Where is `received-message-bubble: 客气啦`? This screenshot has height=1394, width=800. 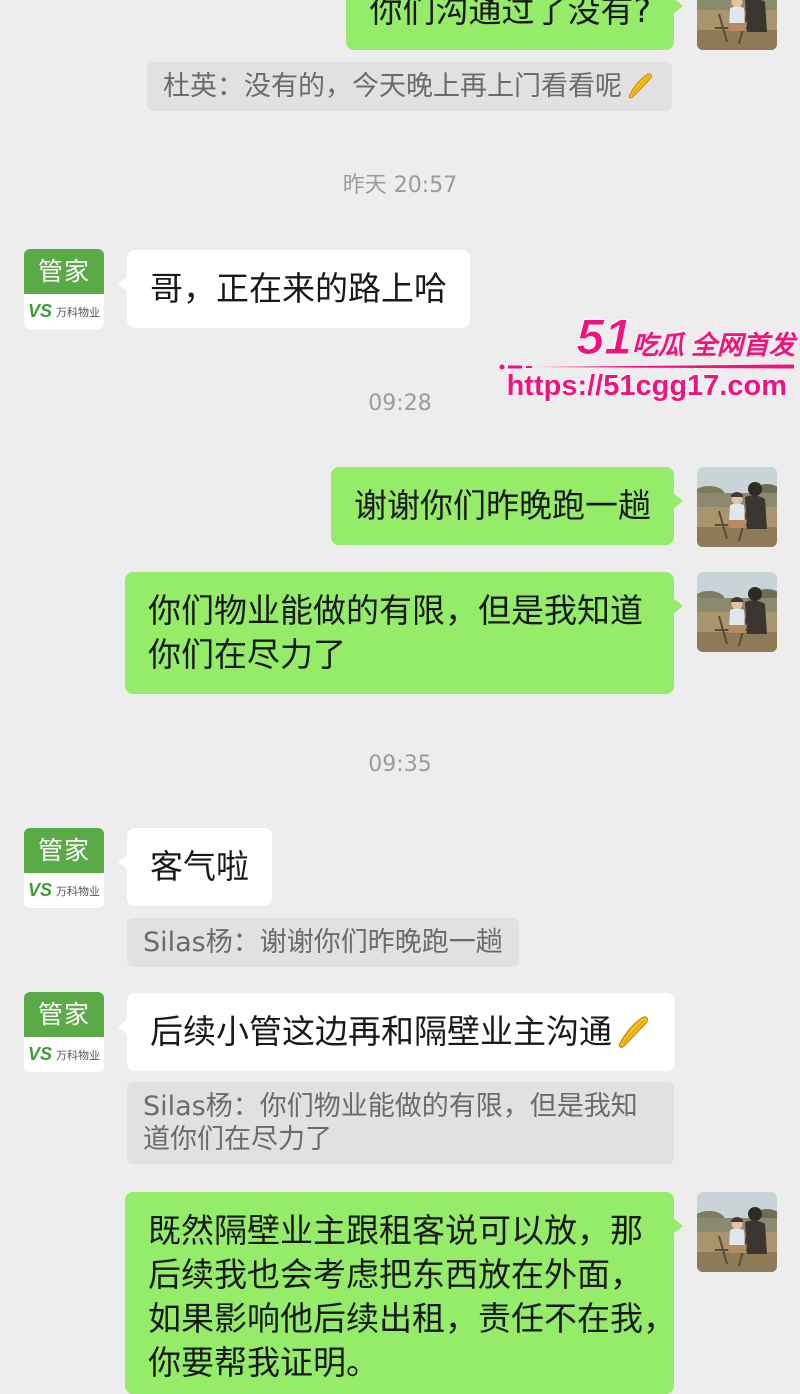 received-message-bubble: 客气啦 is located at coordinates (195, 867).